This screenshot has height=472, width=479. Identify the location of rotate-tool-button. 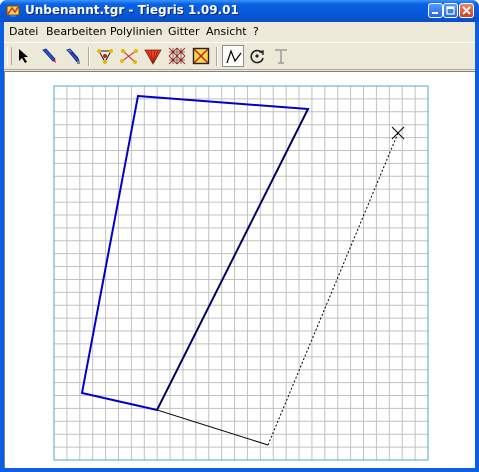
(257, 56).